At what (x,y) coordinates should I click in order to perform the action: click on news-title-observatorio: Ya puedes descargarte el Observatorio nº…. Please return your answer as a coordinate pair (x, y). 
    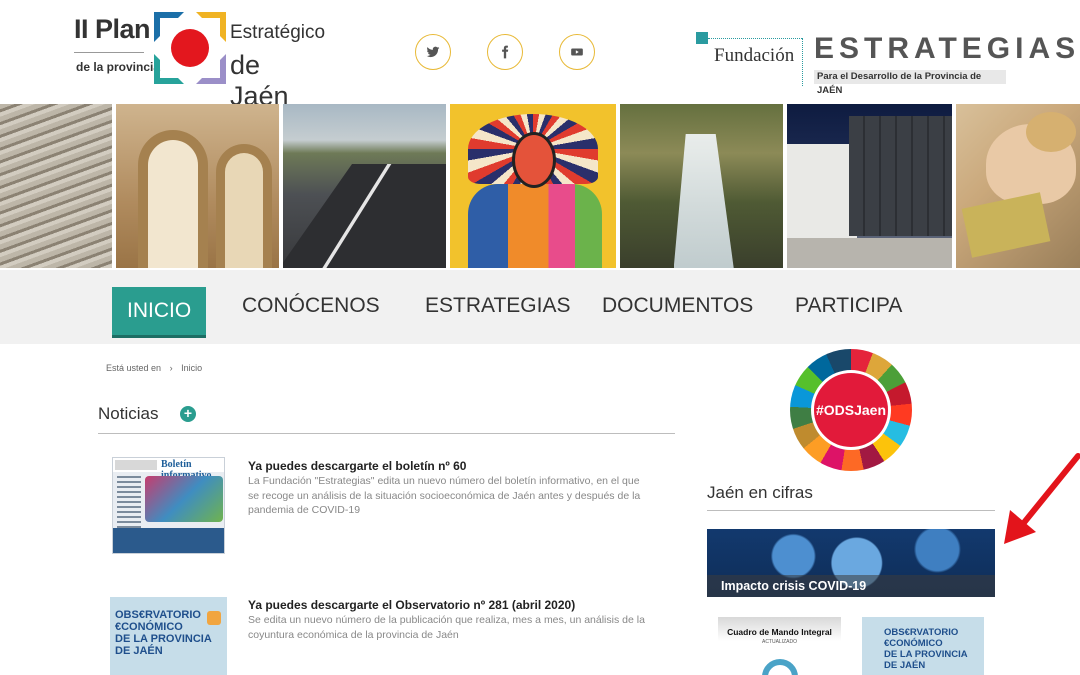
    Looking at the image, I should click on (411, 605).